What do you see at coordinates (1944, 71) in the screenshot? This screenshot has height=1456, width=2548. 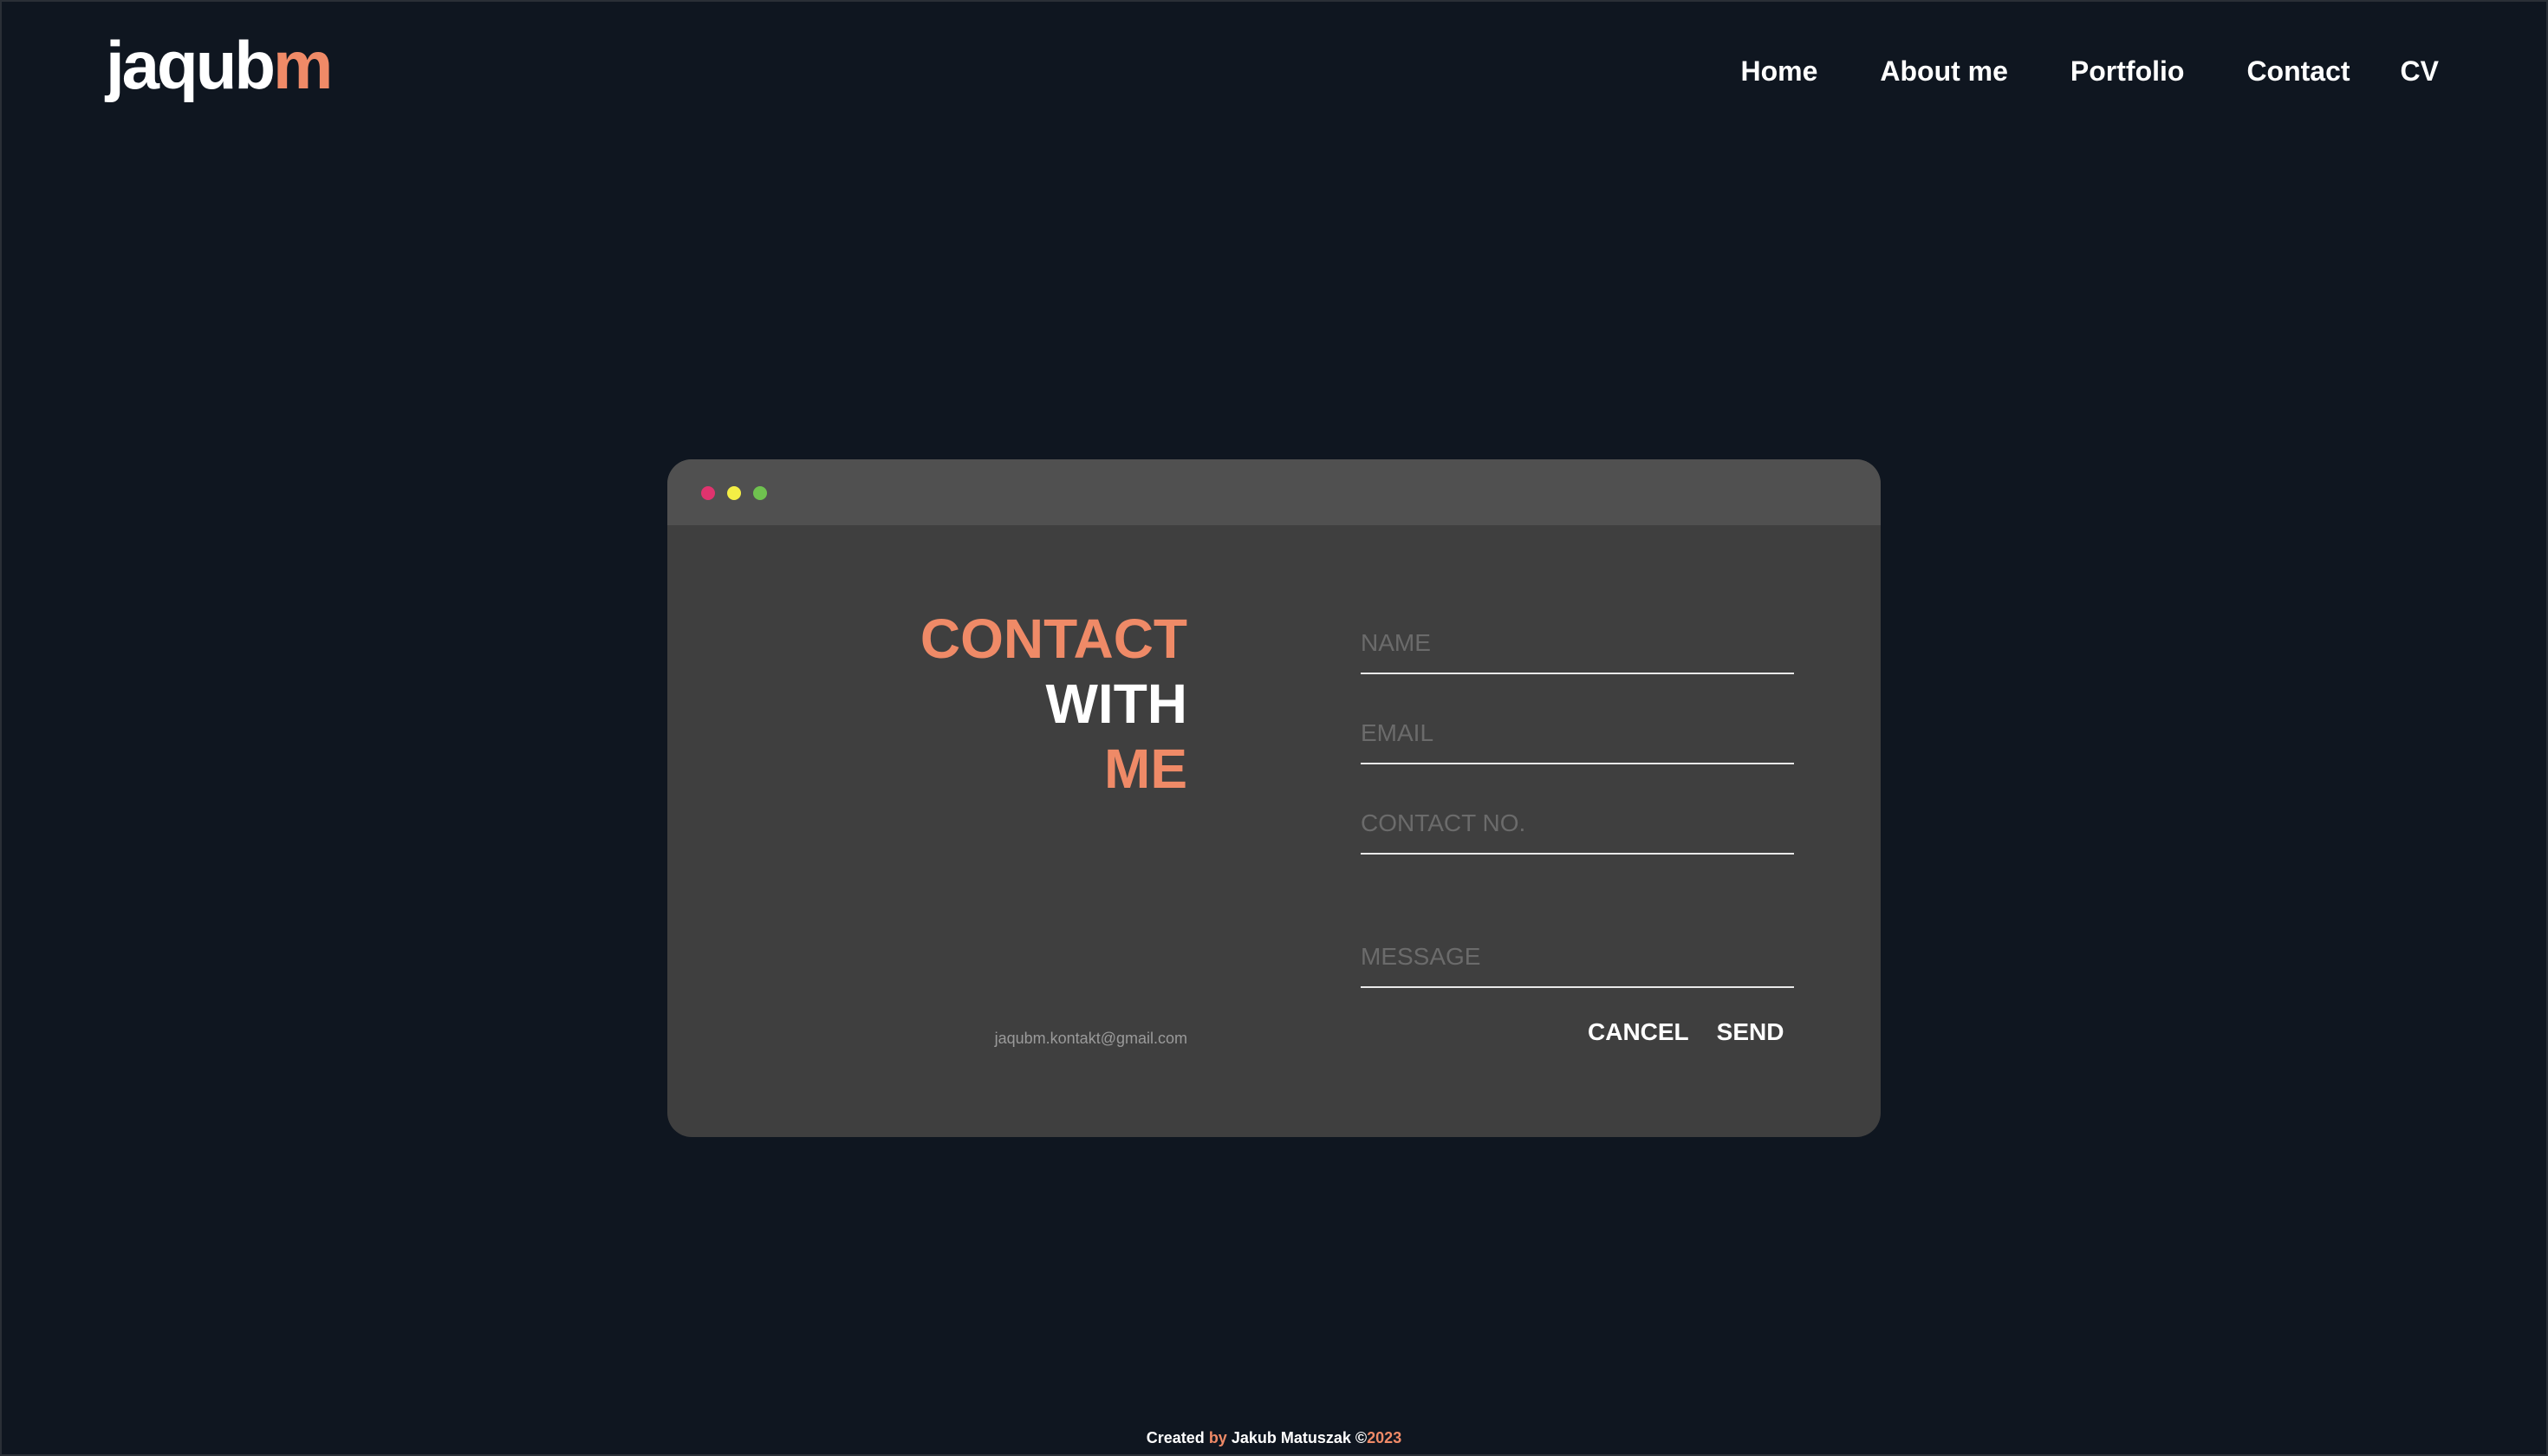 I see `nav-about-me: About me` at bounding box center [1944, 71].